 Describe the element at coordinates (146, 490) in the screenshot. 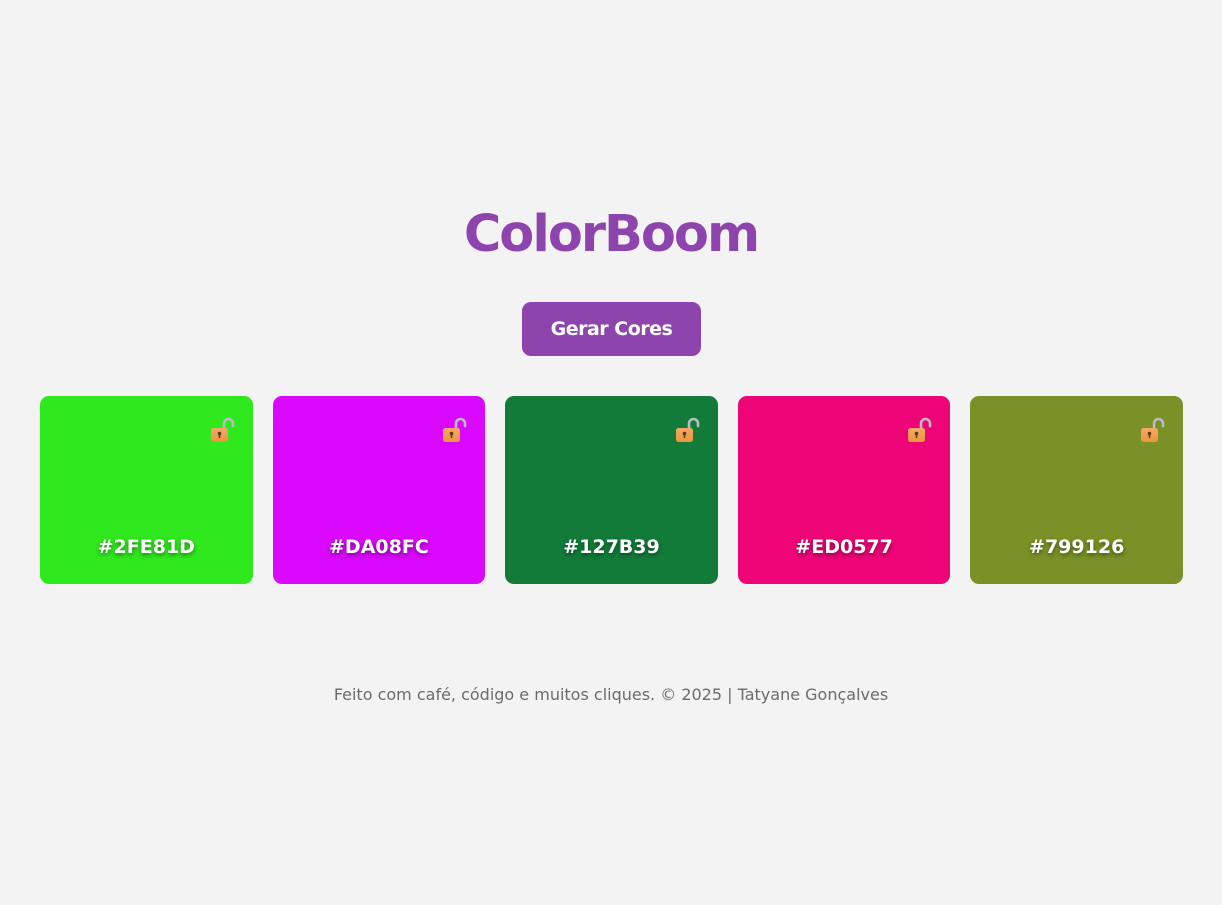

I see `color-swatch: #2FE81D` at that location.